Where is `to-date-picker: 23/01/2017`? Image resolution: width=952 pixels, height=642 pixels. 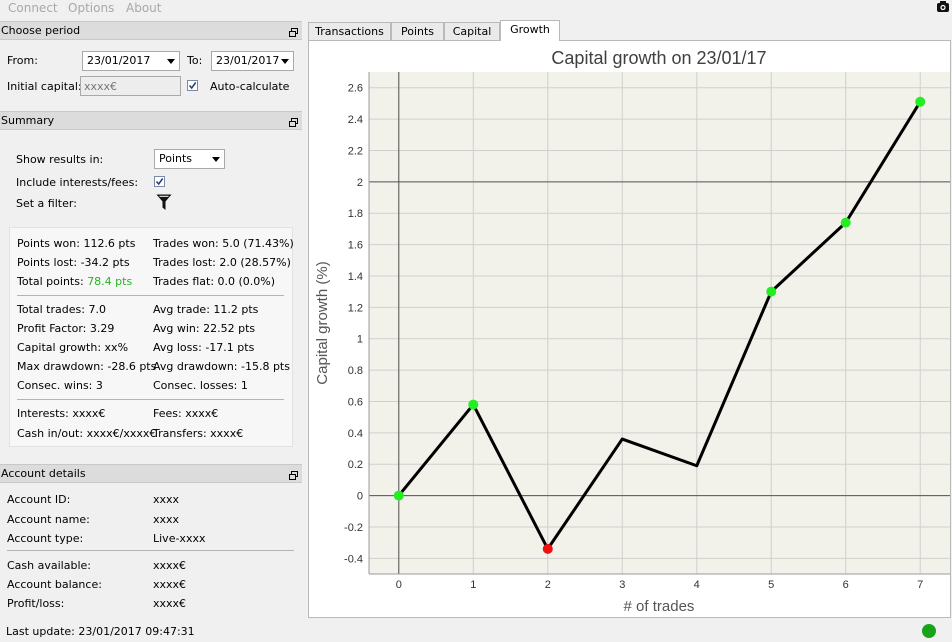 to-date-picker: 23/01/2017 is located at coordinates (252, 61).